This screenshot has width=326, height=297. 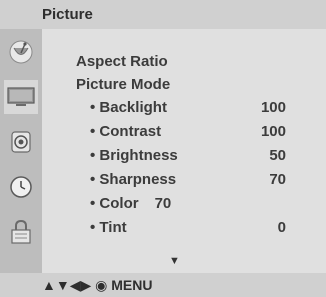 I want to click on menu-item-backlight: • Backlight 100, so click(x=184, y=111).